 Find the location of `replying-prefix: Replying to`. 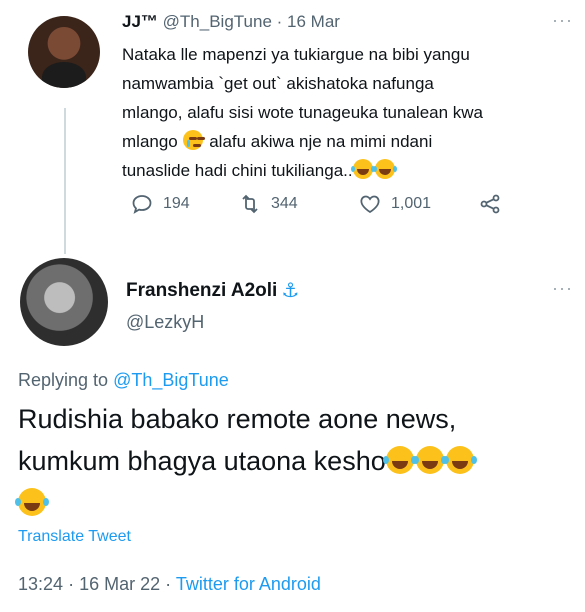

replying-prefix: Replying to is located at coordinates (63, 380).